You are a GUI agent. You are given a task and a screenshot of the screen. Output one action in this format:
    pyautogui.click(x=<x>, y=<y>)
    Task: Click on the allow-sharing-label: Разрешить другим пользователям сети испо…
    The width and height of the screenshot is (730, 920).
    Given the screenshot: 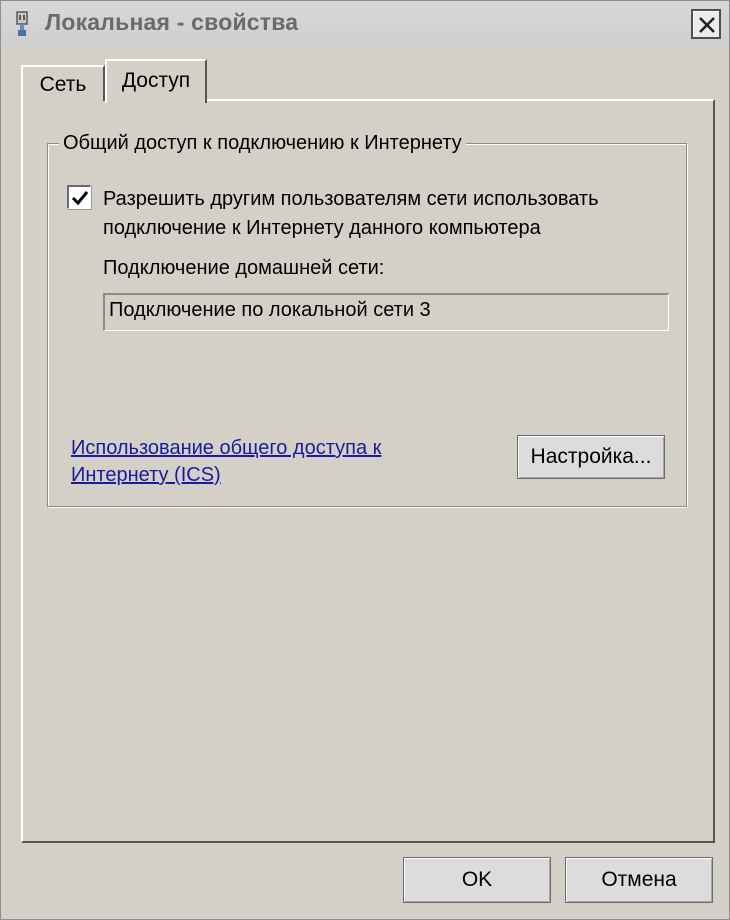 What is the action you would take?
    pyautogui.click(x=393, y=214)
    